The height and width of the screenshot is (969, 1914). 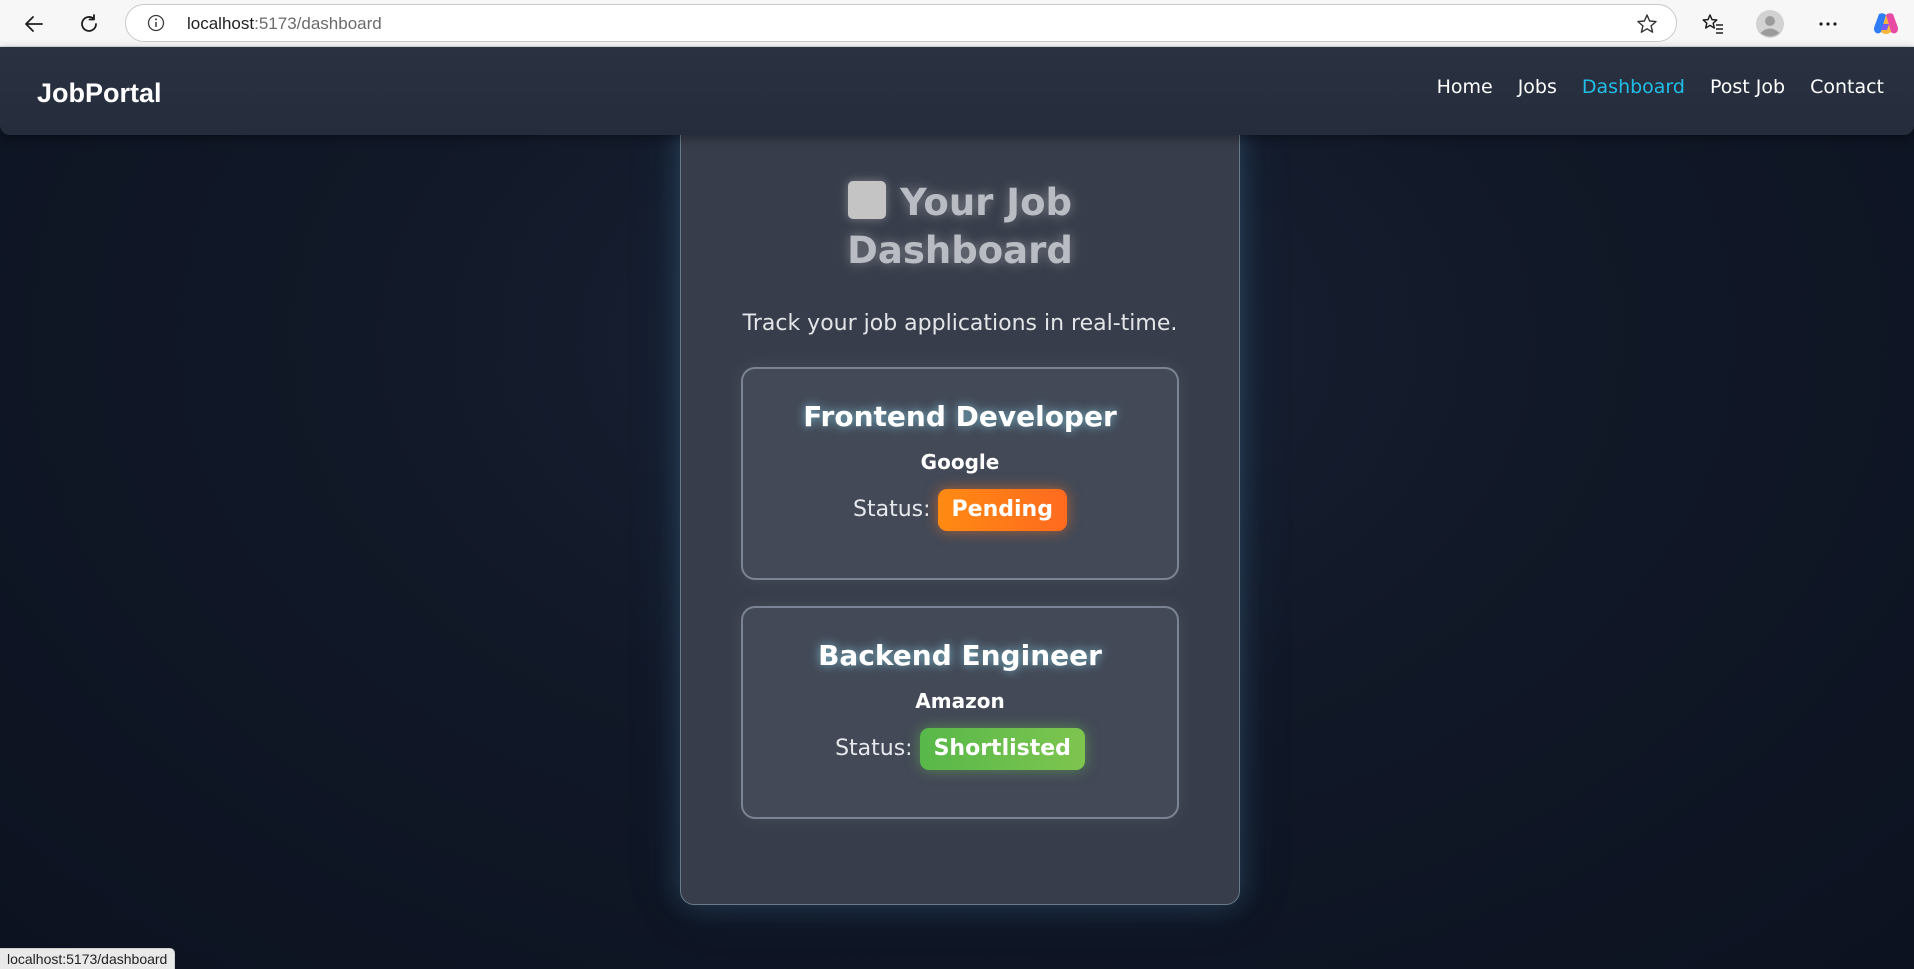 I want to click on profile-icon, so click(x=1770, y=24).